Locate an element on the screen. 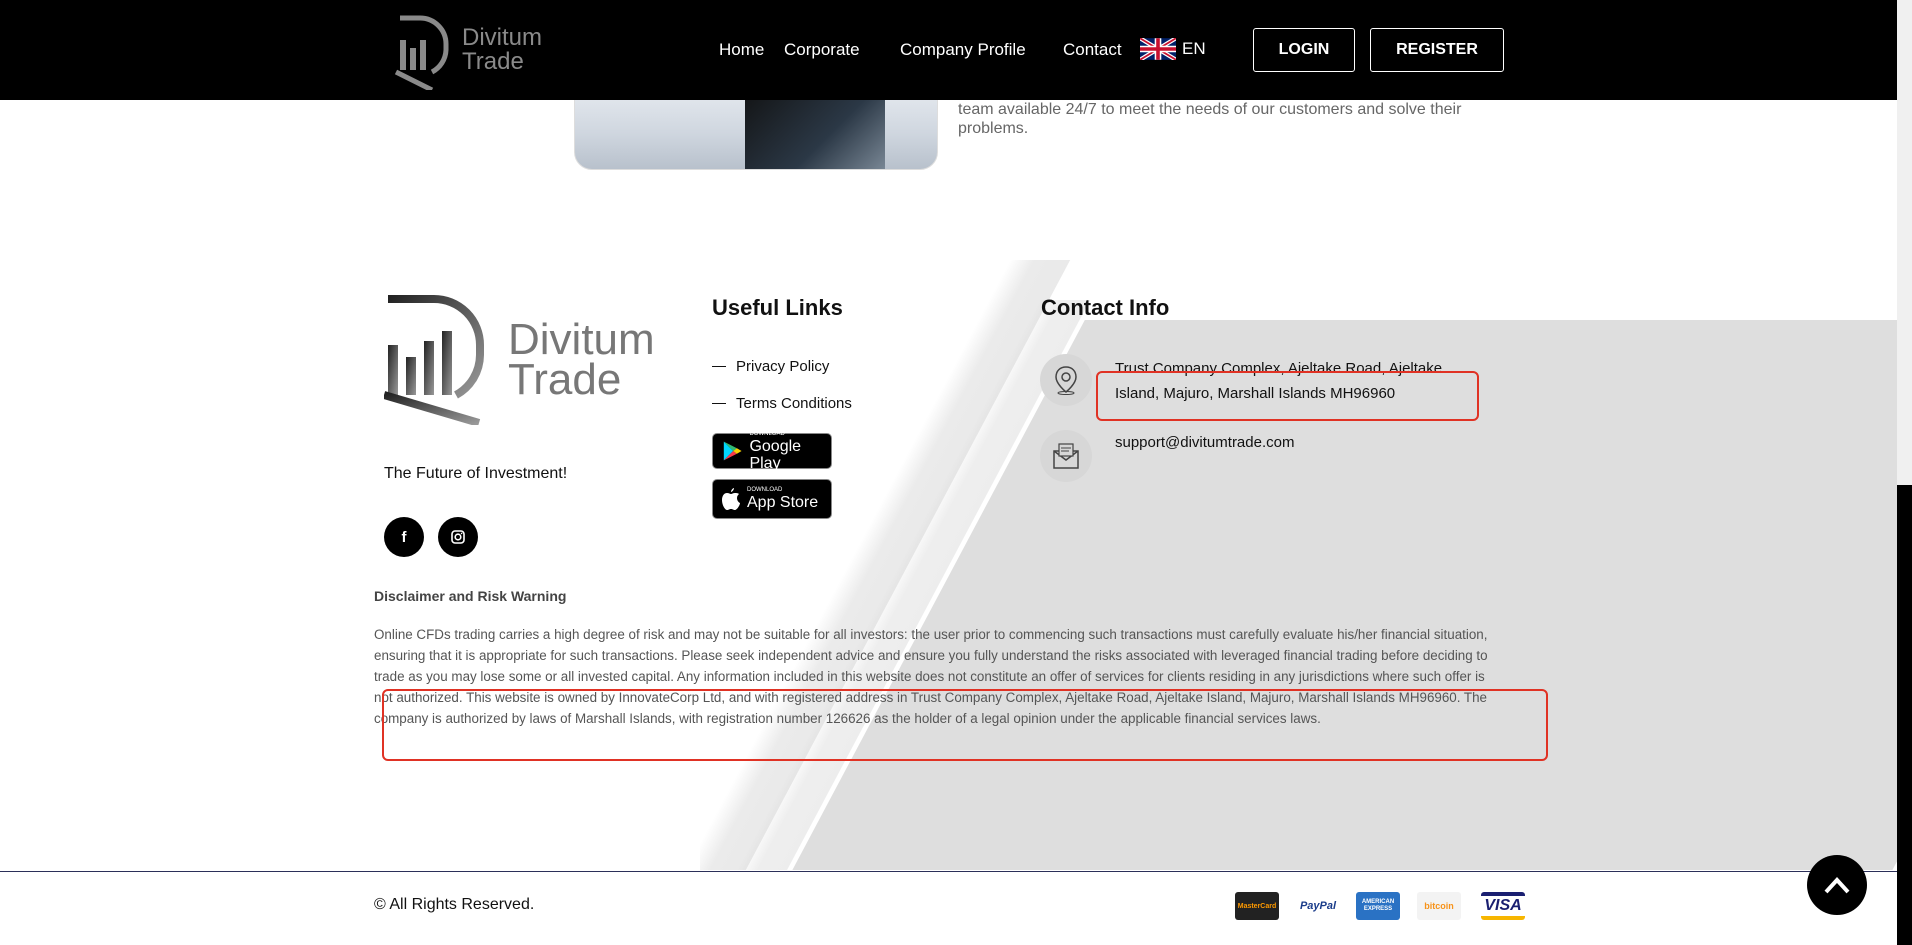 Image resolution: width=1912 pixels, height=945 pixels. terms-conditions-link: Terms Conditions is located at coordinates (782, 403).